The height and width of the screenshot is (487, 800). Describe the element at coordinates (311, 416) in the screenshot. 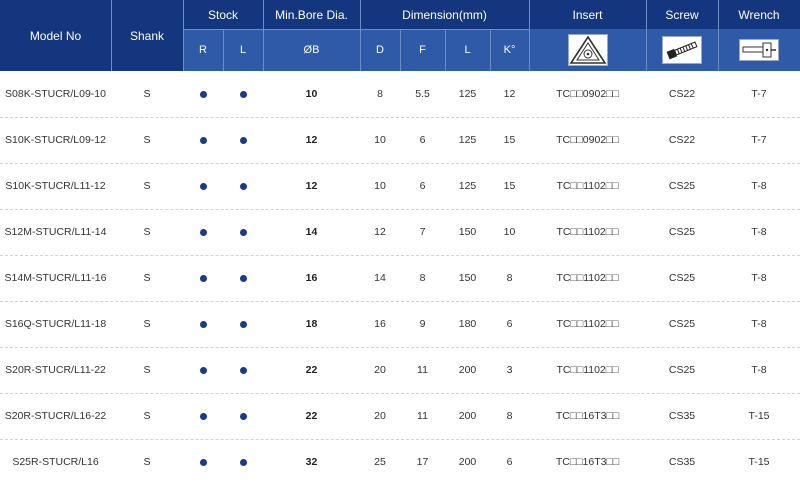

I see `cell-min-bore-value: 22` at that location.